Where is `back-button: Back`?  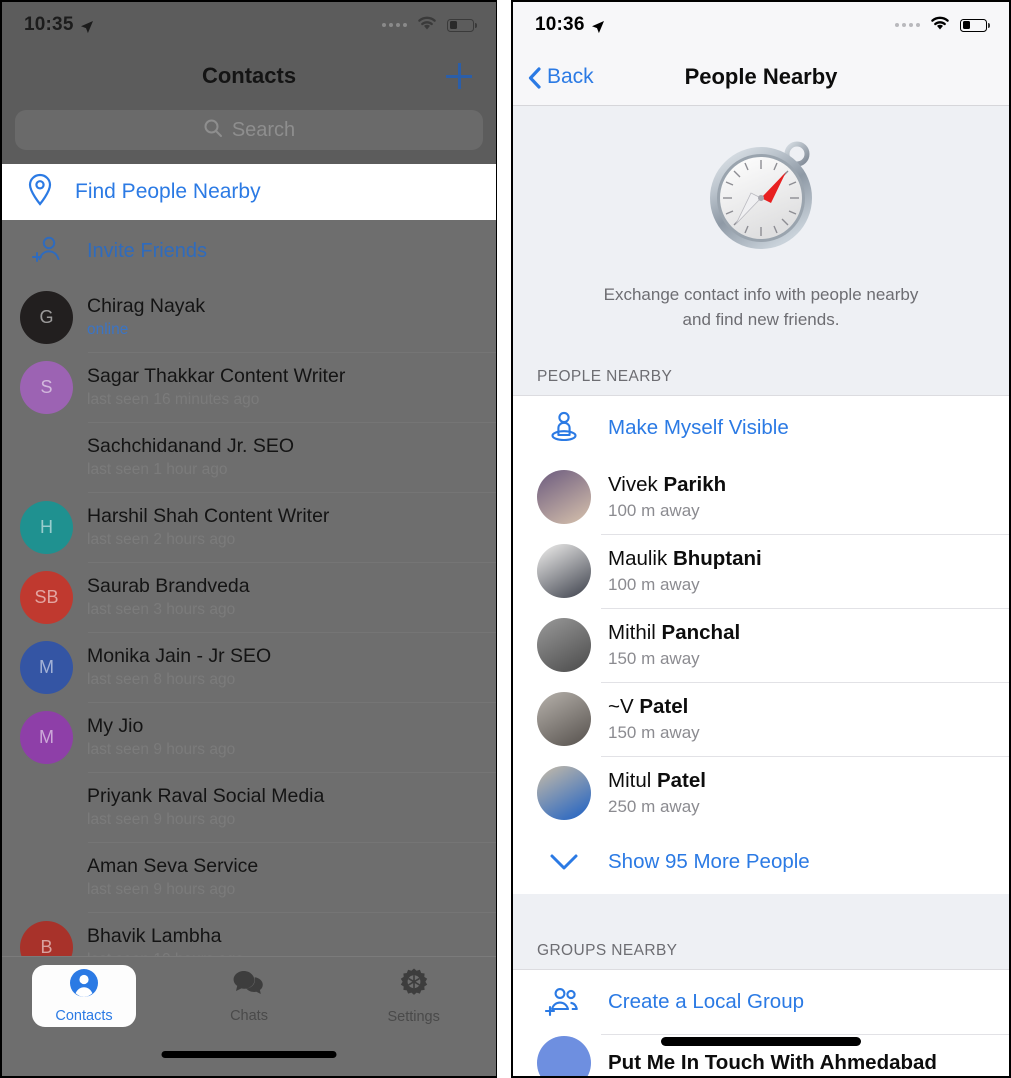 back-button: Back is located at coordinates (553, 77).